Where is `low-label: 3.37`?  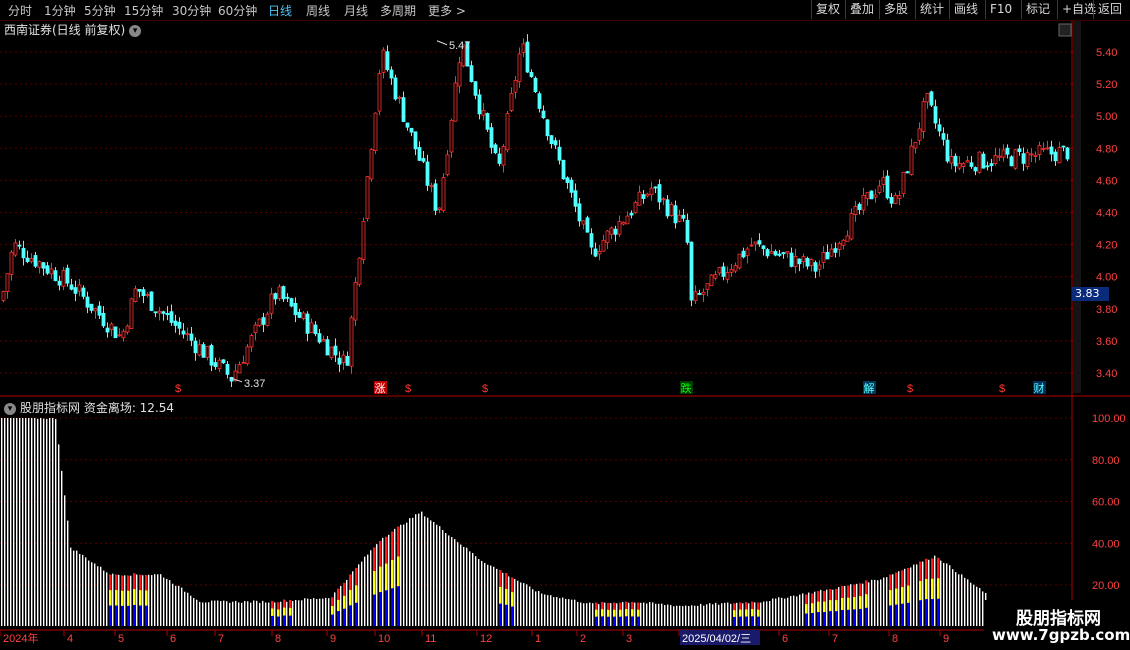 low-label: 3.37 is located at coordinates (254, 384).